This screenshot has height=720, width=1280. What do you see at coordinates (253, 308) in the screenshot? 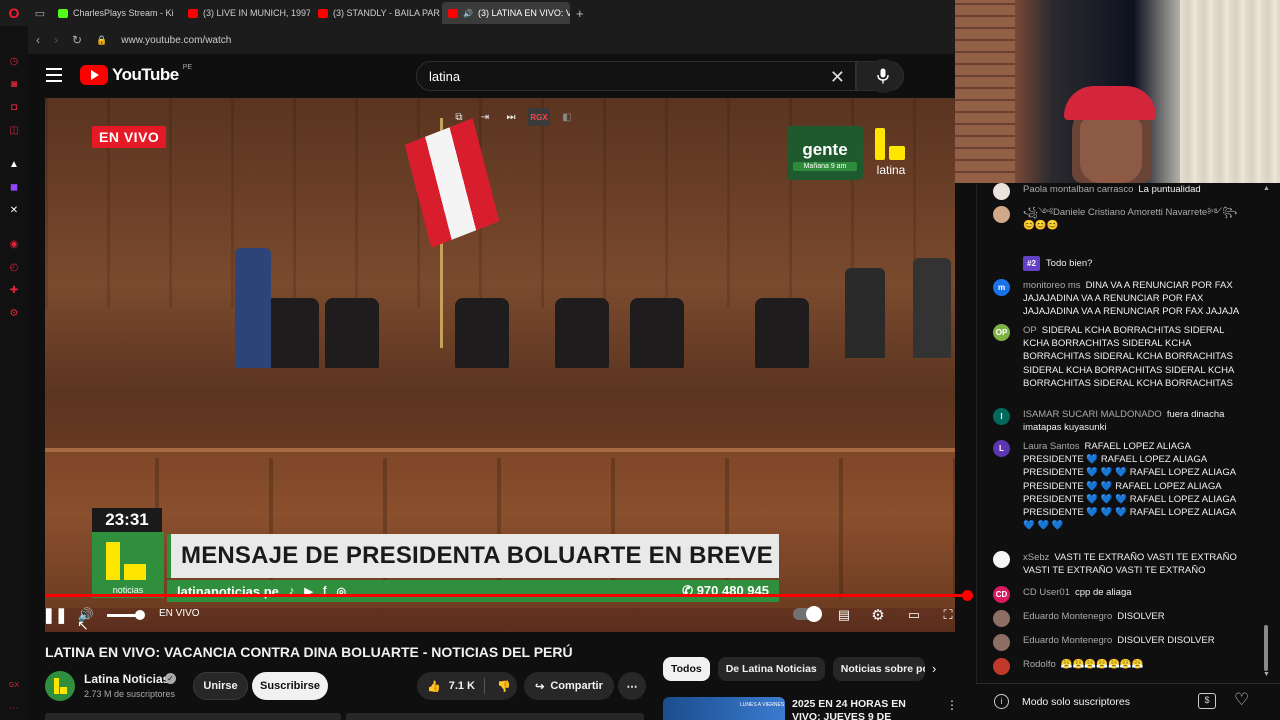
I see `person-figure` at bounding box center [253, 308].